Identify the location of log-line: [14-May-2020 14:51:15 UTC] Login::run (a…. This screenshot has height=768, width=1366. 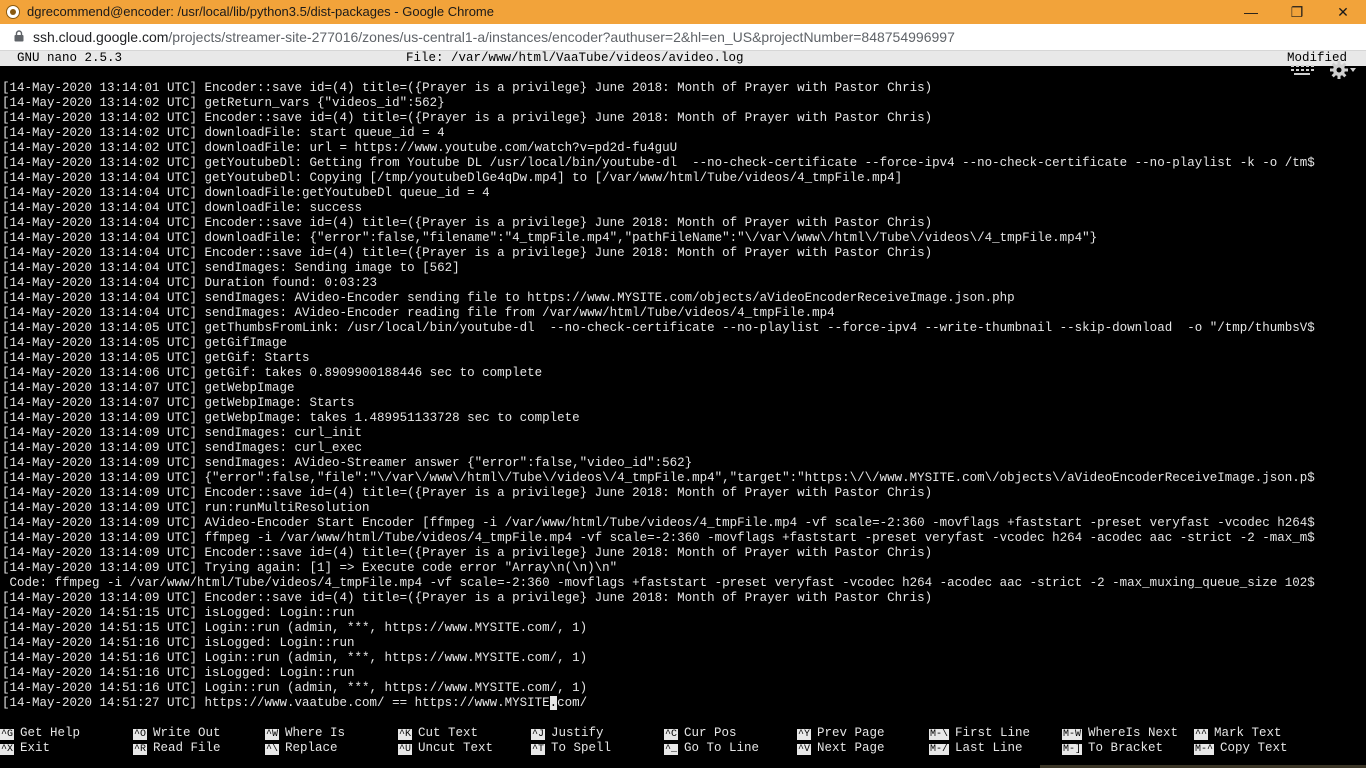
(295, 628).